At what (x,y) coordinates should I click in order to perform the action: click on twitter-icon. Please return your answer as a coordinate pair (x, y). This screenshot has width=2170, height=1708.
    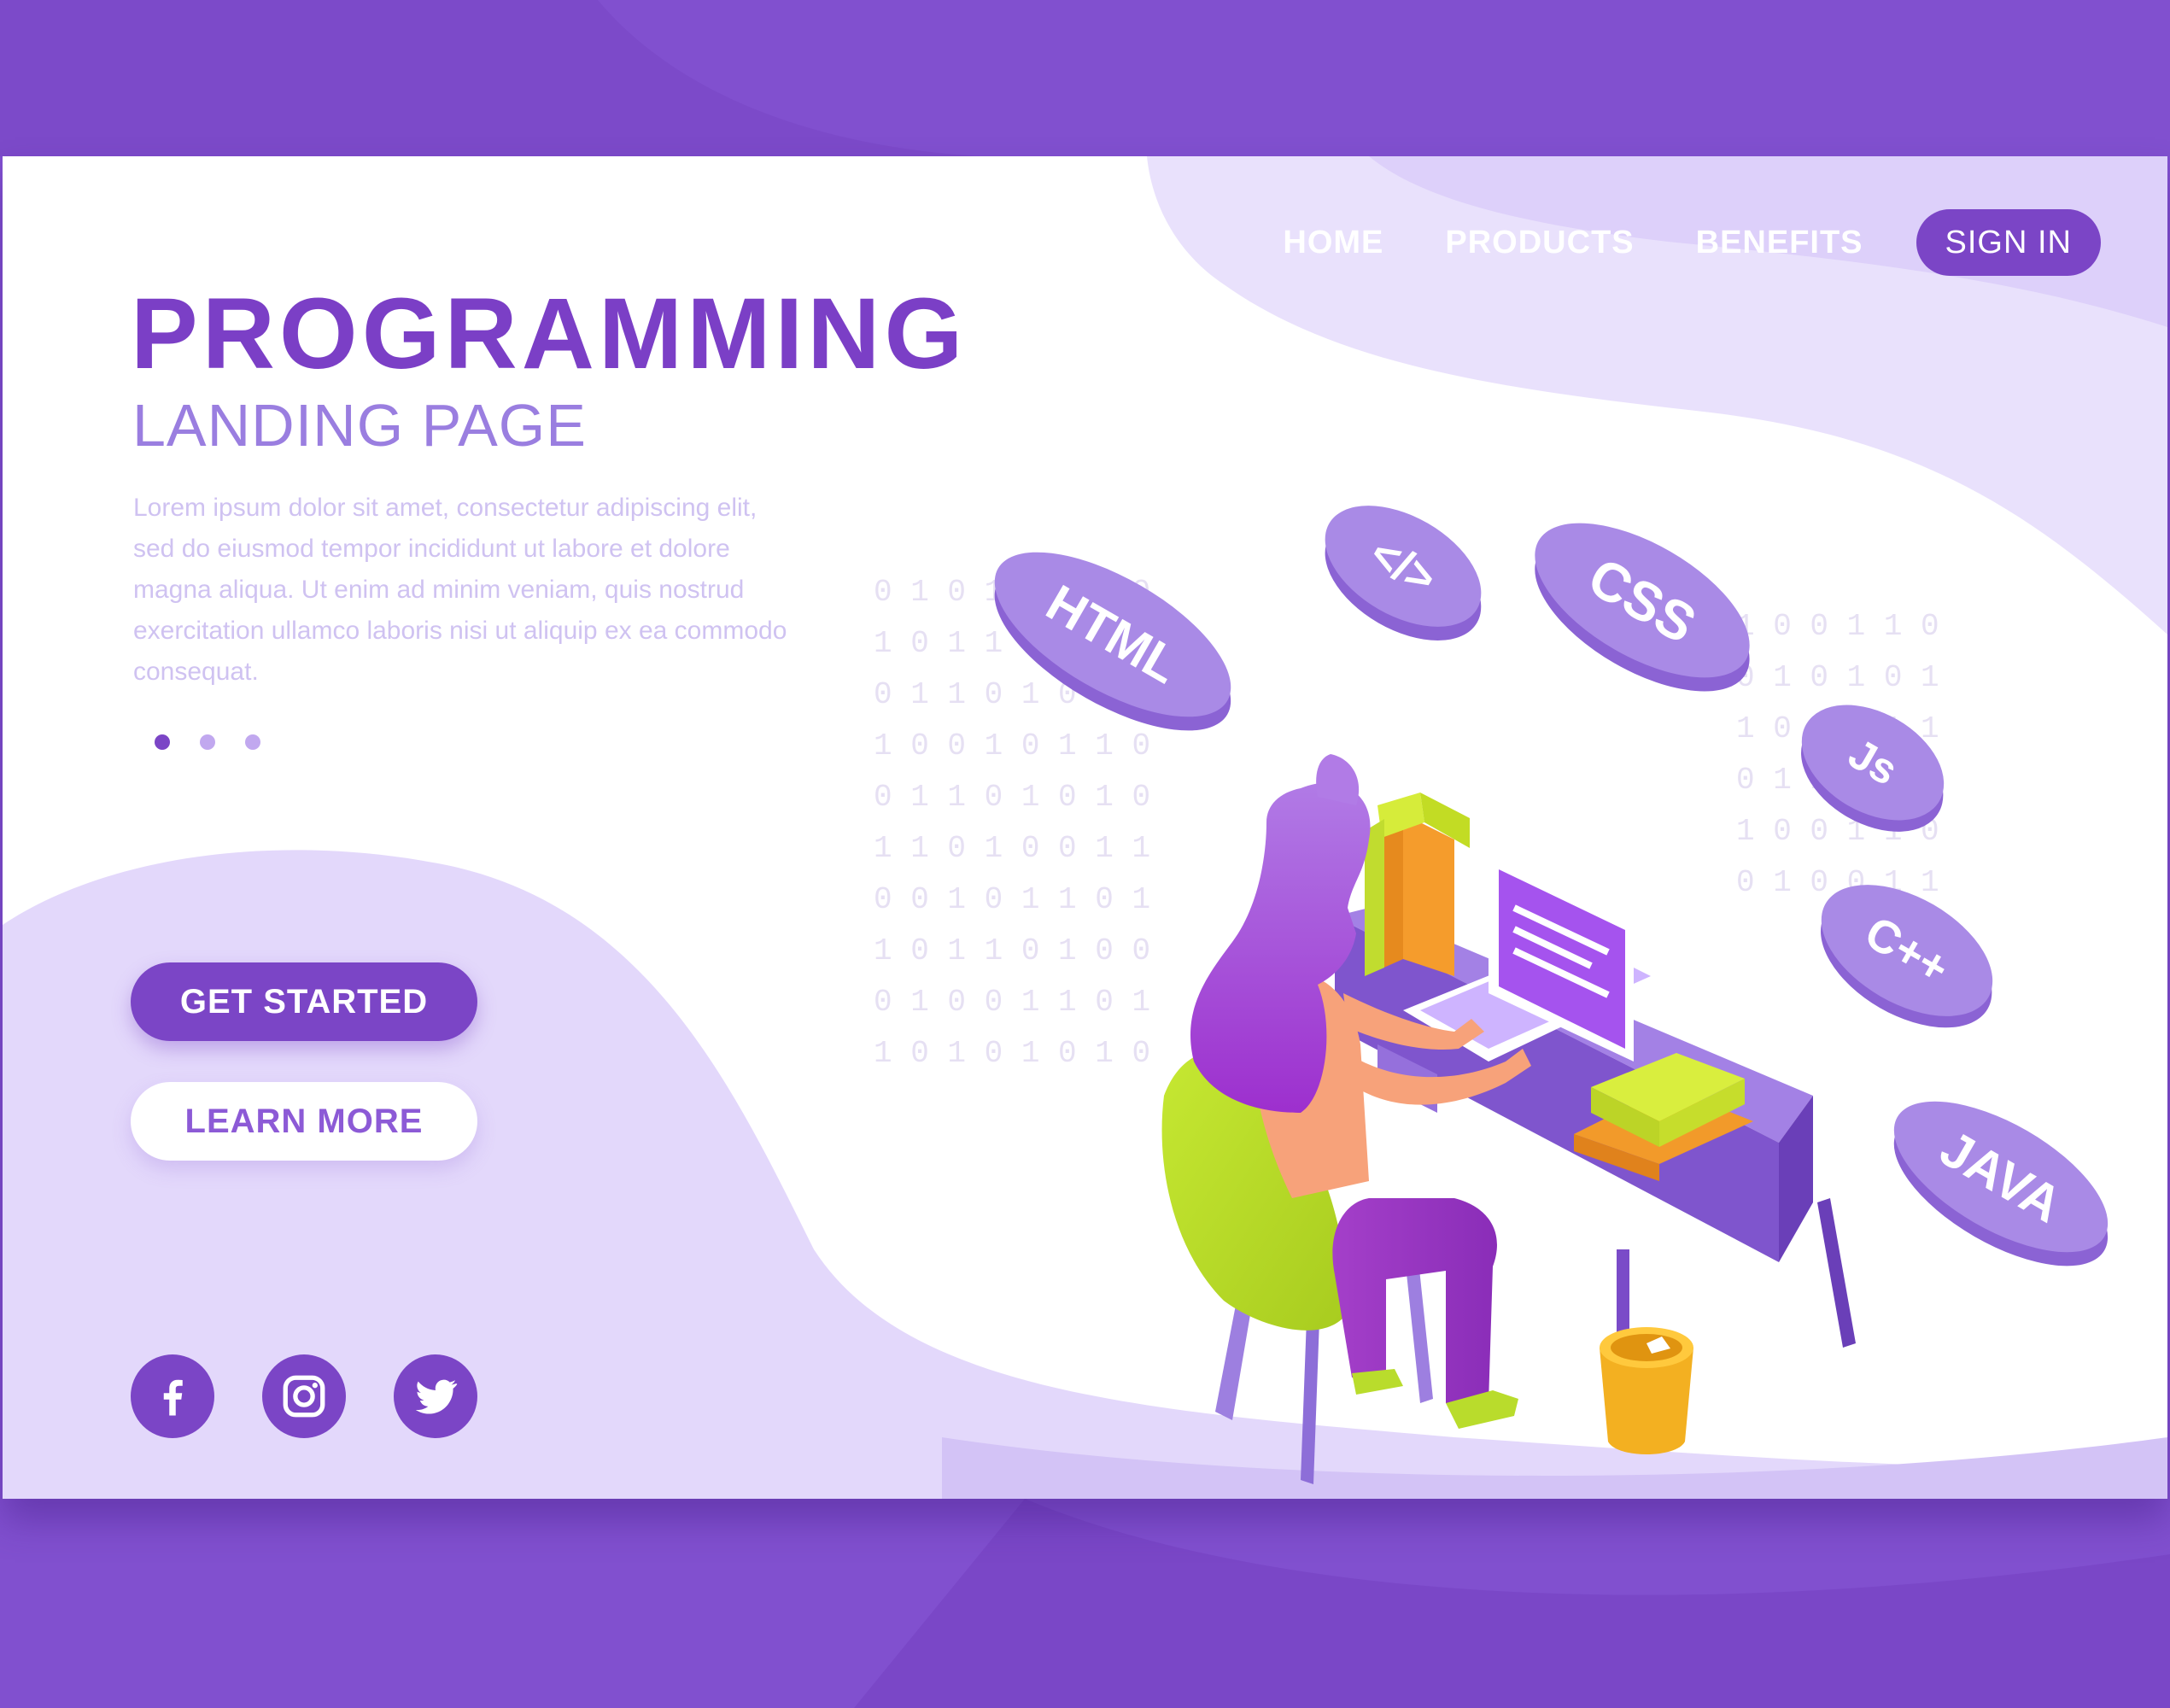
    Looking at the image, I should click on (436, 1396).